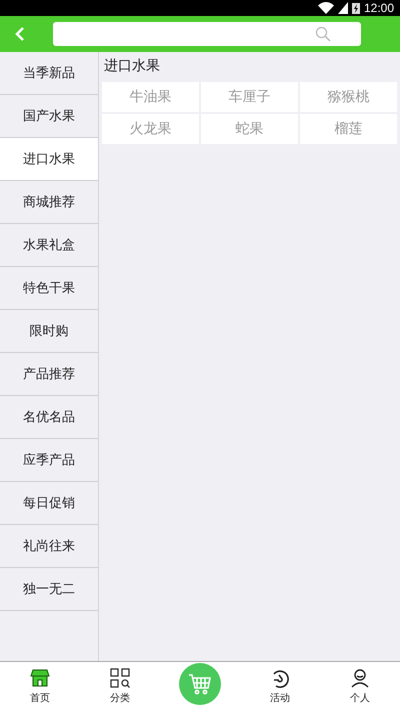 The width and height of the screenshot is (400, 707). Describe the element at coordinates (20, 34) in the screenshot. I see `back-icon` at that location.